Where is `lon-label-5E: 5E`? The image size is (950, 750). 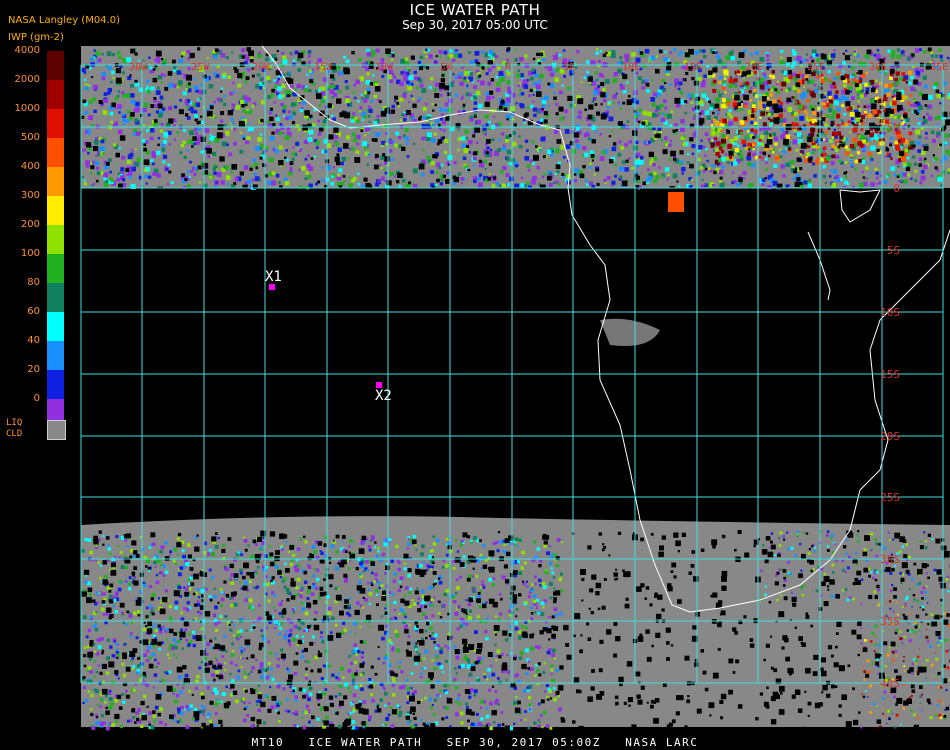 lon-label-5E: 5E is located at coordinates (569, 67).